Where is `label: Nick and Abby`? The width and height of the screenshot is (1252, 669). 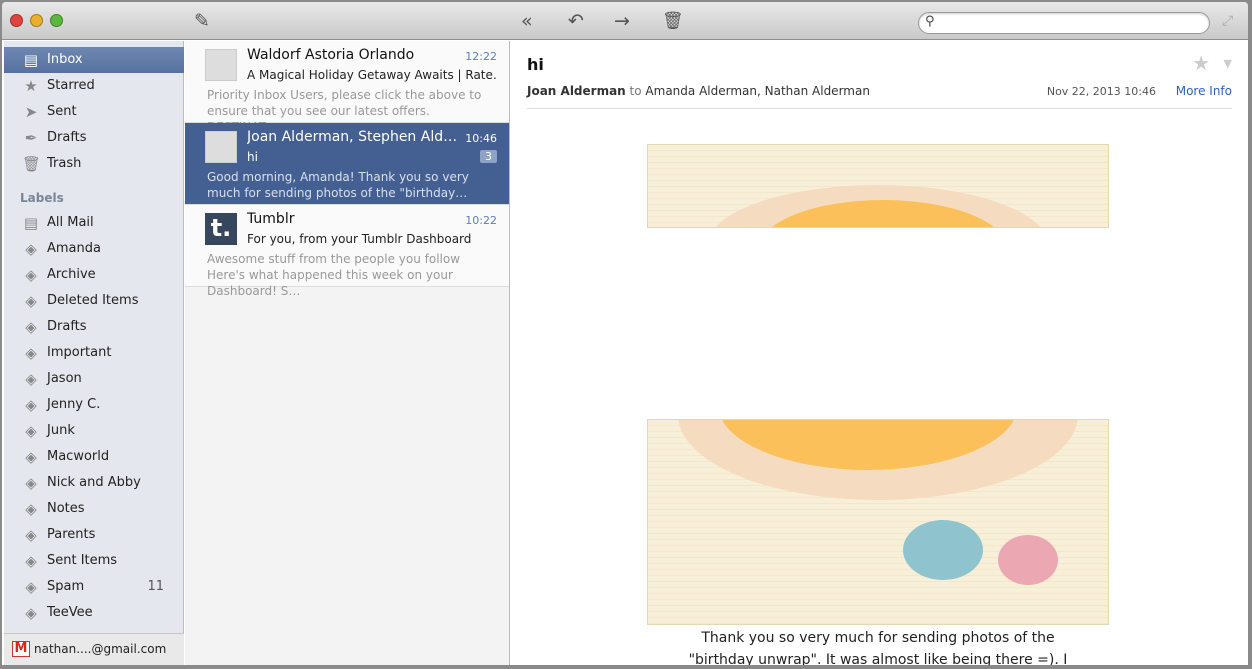 label: Nick and Abby is located at coordinates (94, 482).